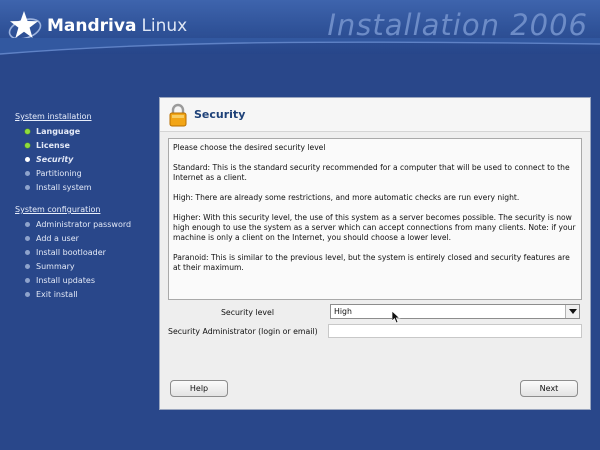 The height and width of the screenshot is (450, 600). Describe the element at coordinates (53, 116) in the screenshot. I see `sidebar-heading-system-installation: System installation` at that location.